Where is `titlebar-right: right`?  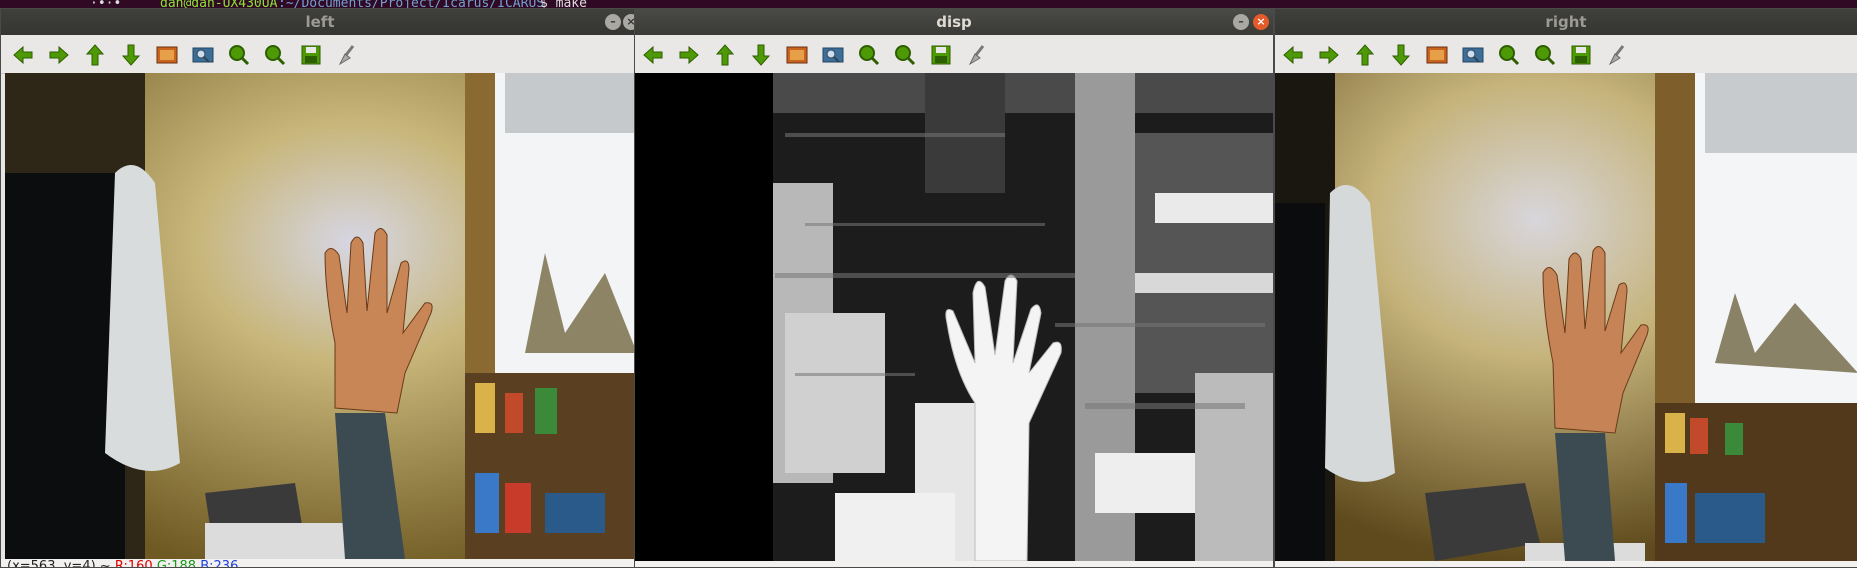
titlebar-right: right is located at coordinates (1566, 22).